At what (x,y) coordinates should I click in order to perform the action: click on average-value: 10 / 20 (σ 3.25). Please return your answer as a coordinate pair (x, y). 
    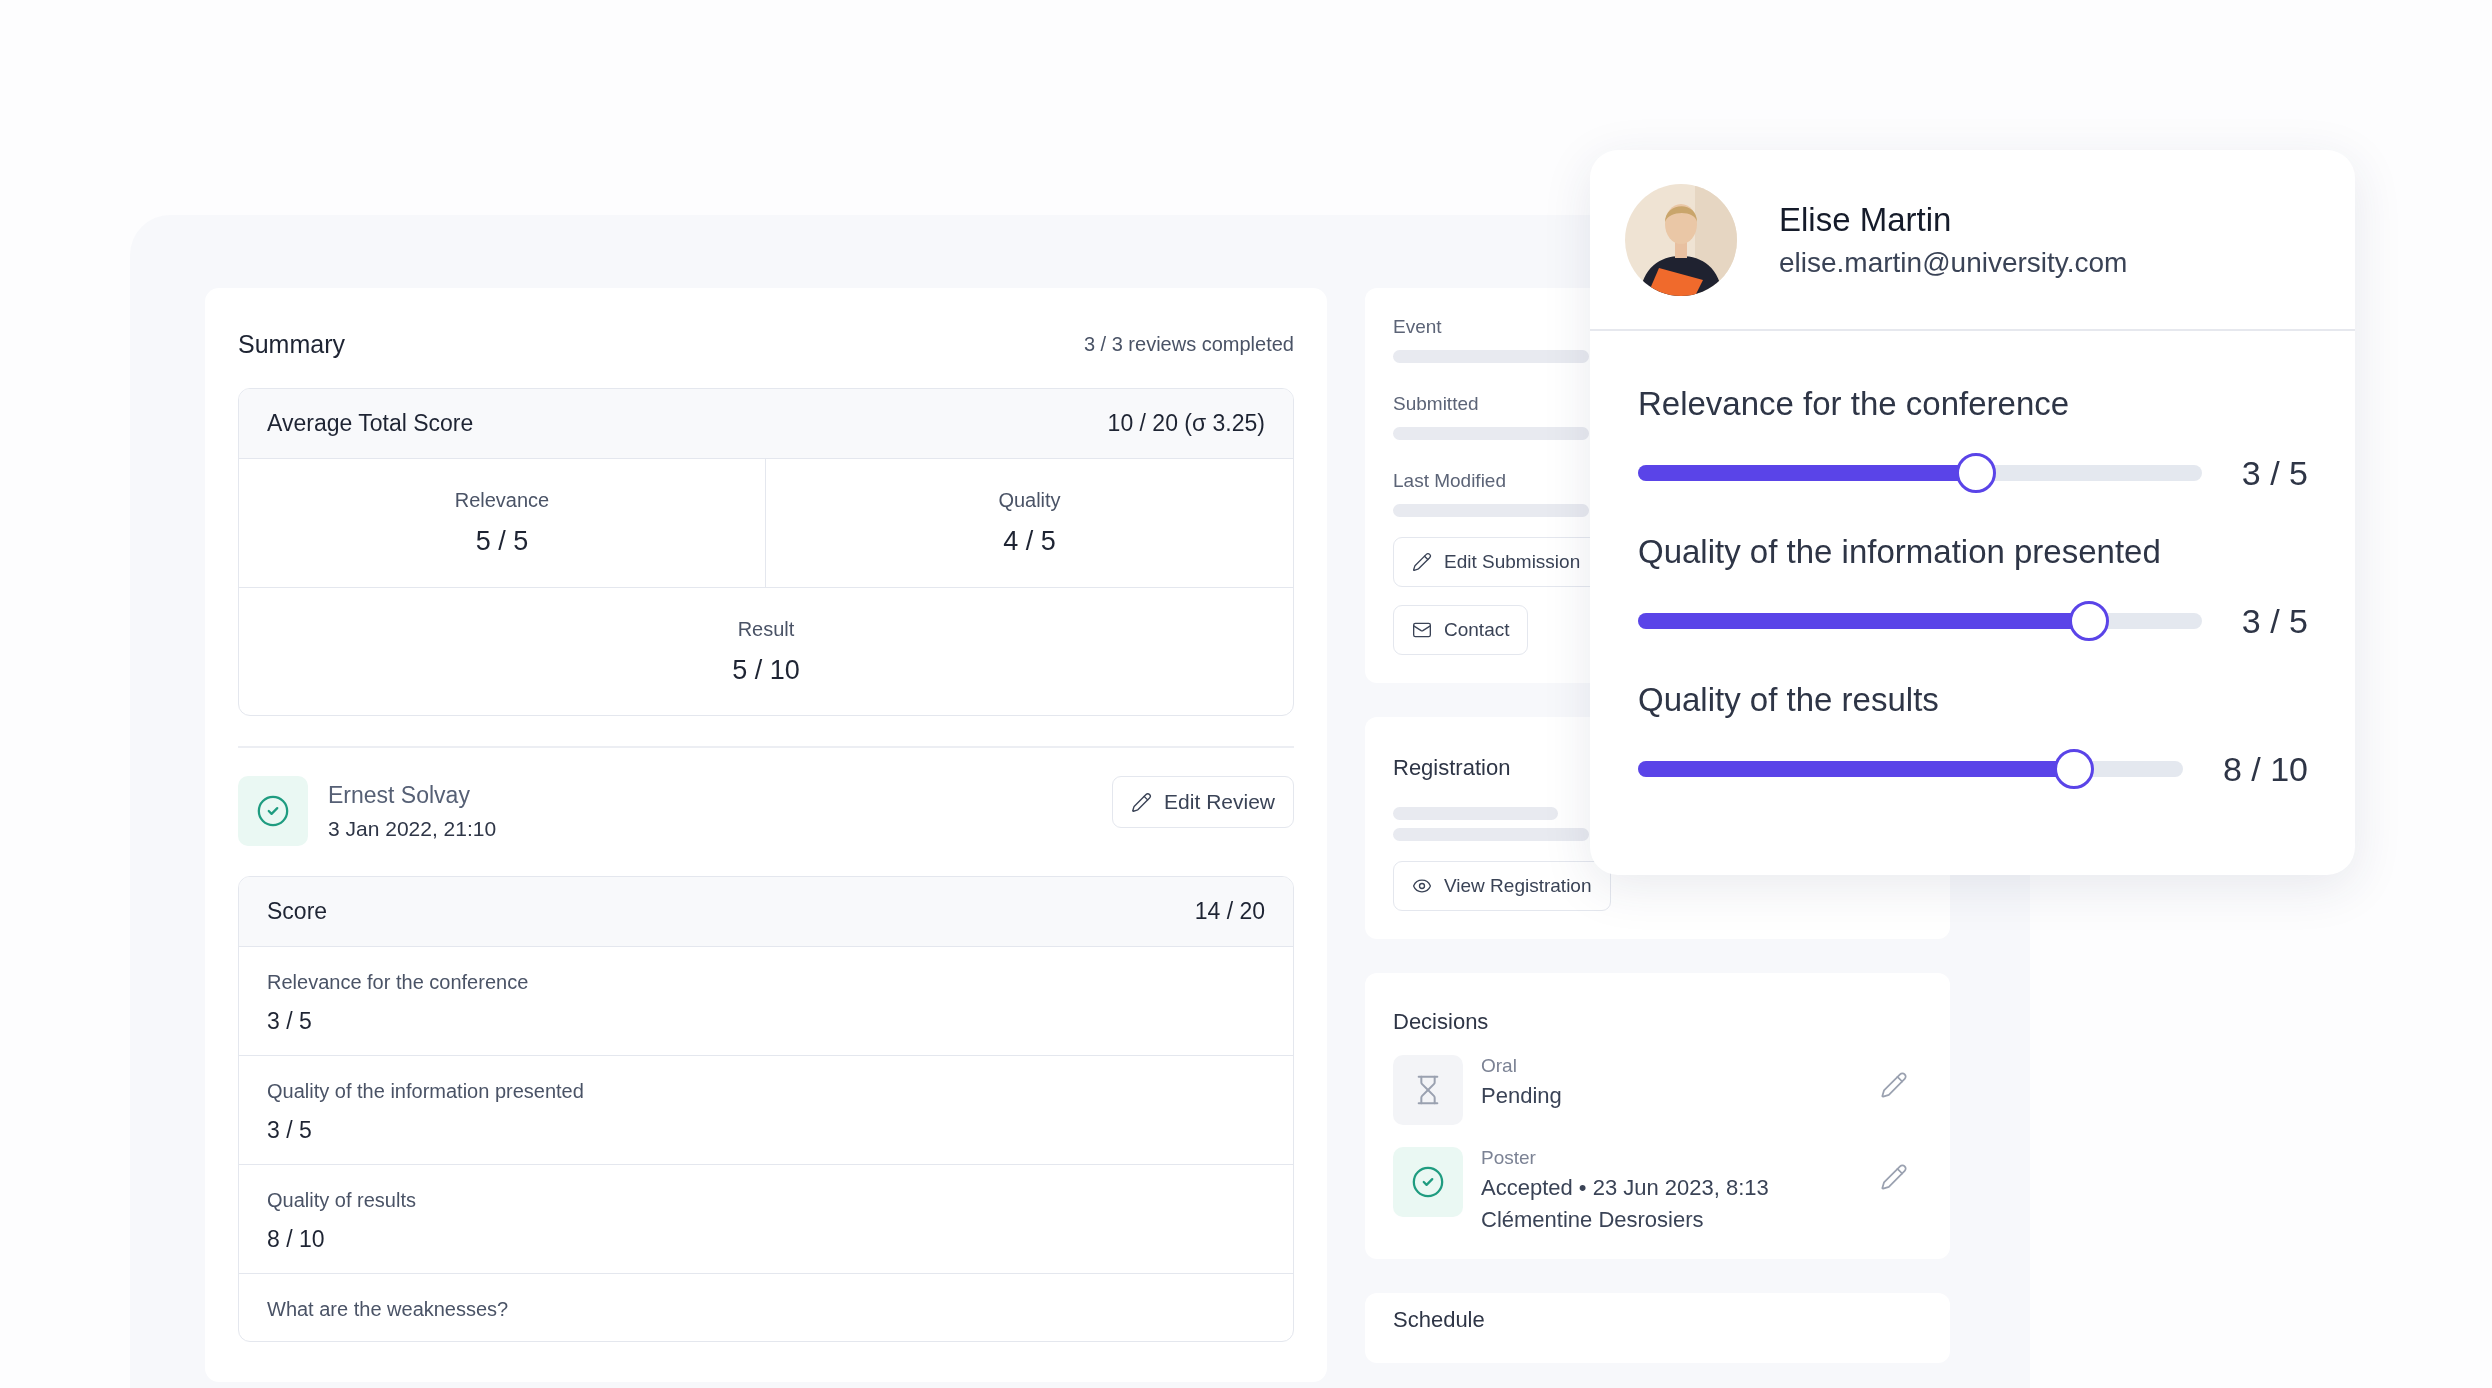
    Looking at the image, I should click on (1186, 423).